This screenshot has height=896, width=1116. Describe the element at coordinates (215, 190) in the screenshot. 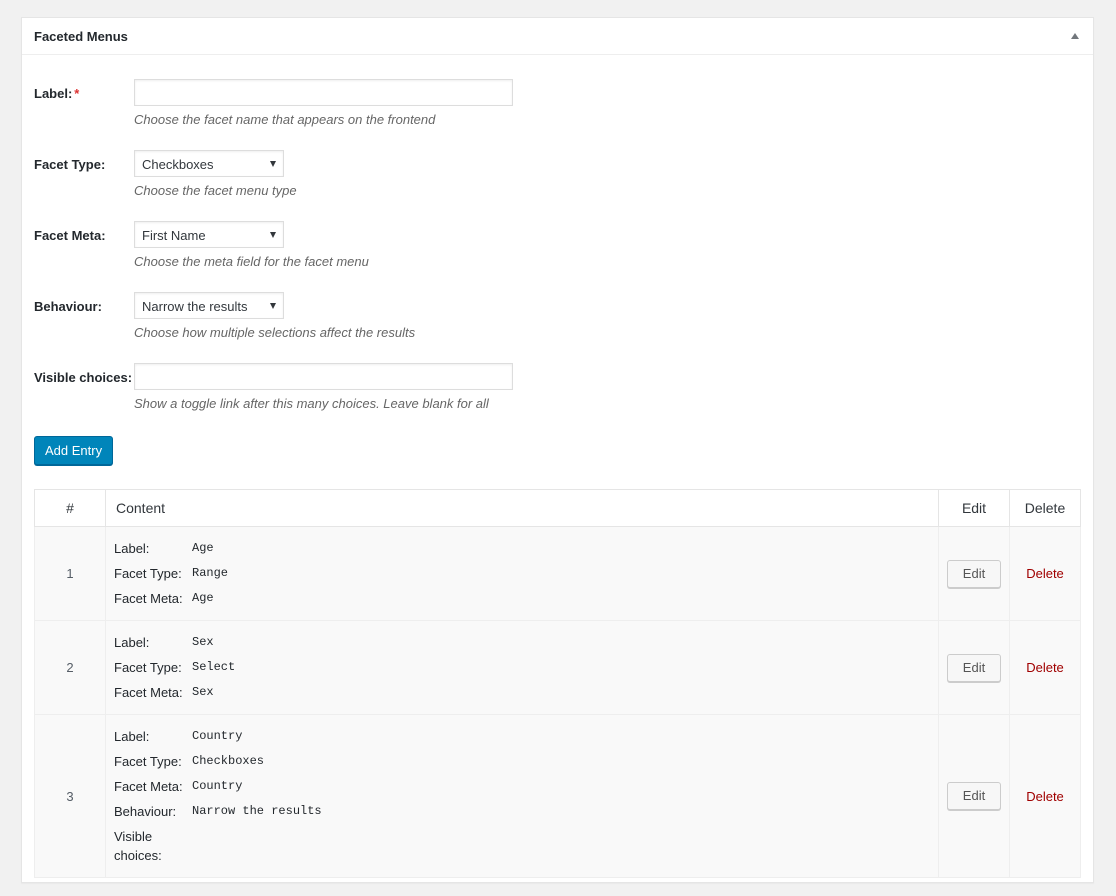

I see `facet-type-hint: Choose the facet menu type` at that location.